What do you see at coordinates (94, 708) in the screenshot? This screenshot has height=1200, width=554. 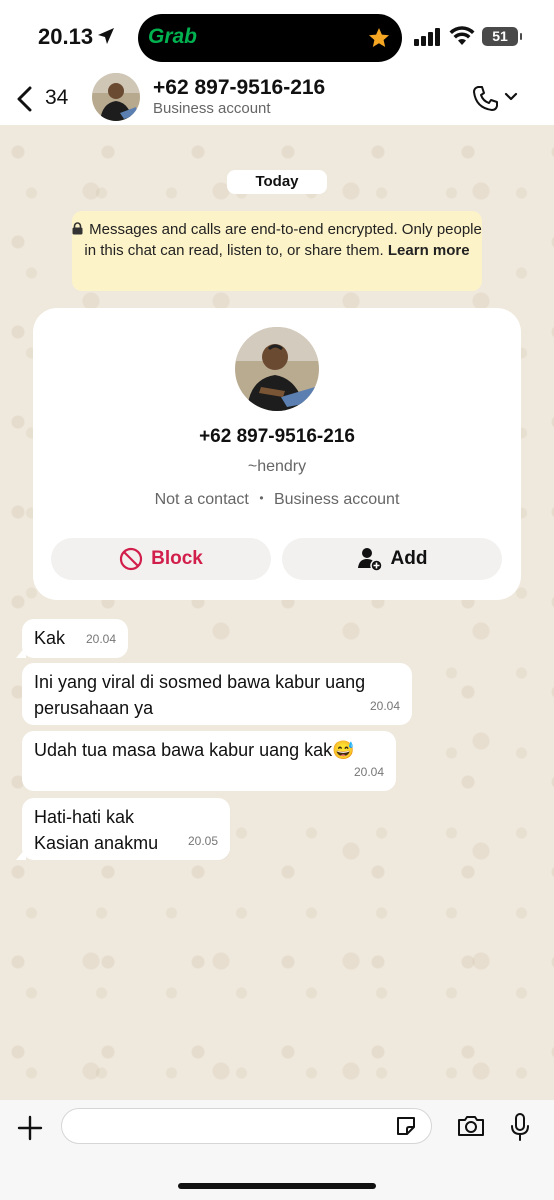 I see `message-text-line2: perusahaan ya` at bounding box center [94, 708].